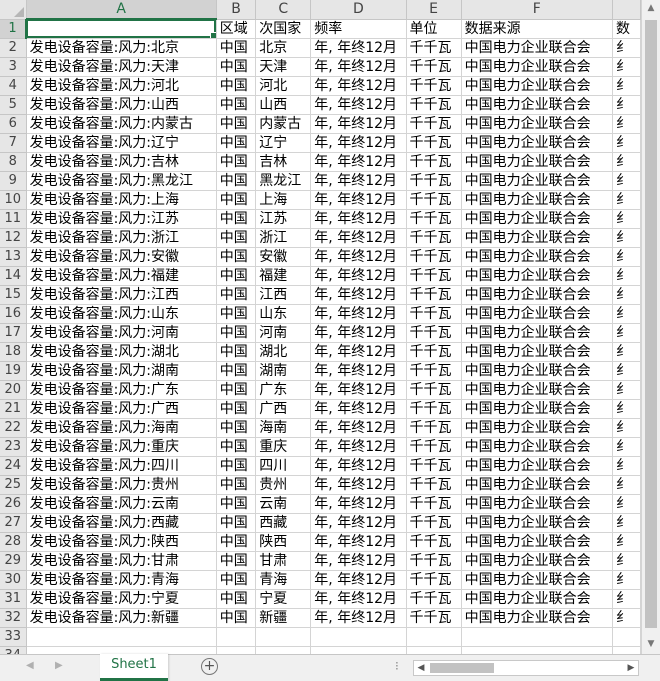 The height and width of the screenshot is (681, 660). What do you see at coordinates (236, 10) in the screenshot?
I see `column-header-b: B` at bounding box center [236, 10].